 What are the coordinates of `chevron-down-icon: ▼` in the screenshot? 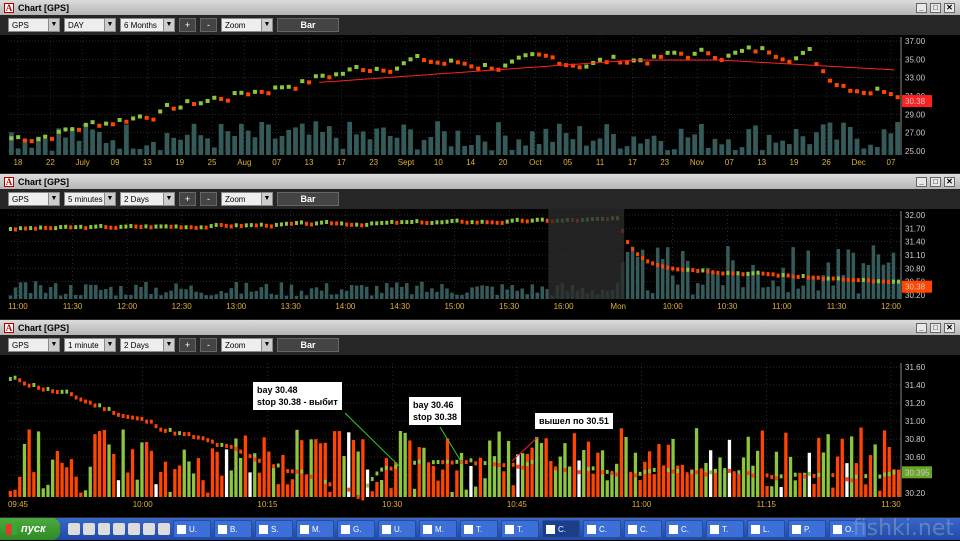 It's located at (168, 199).